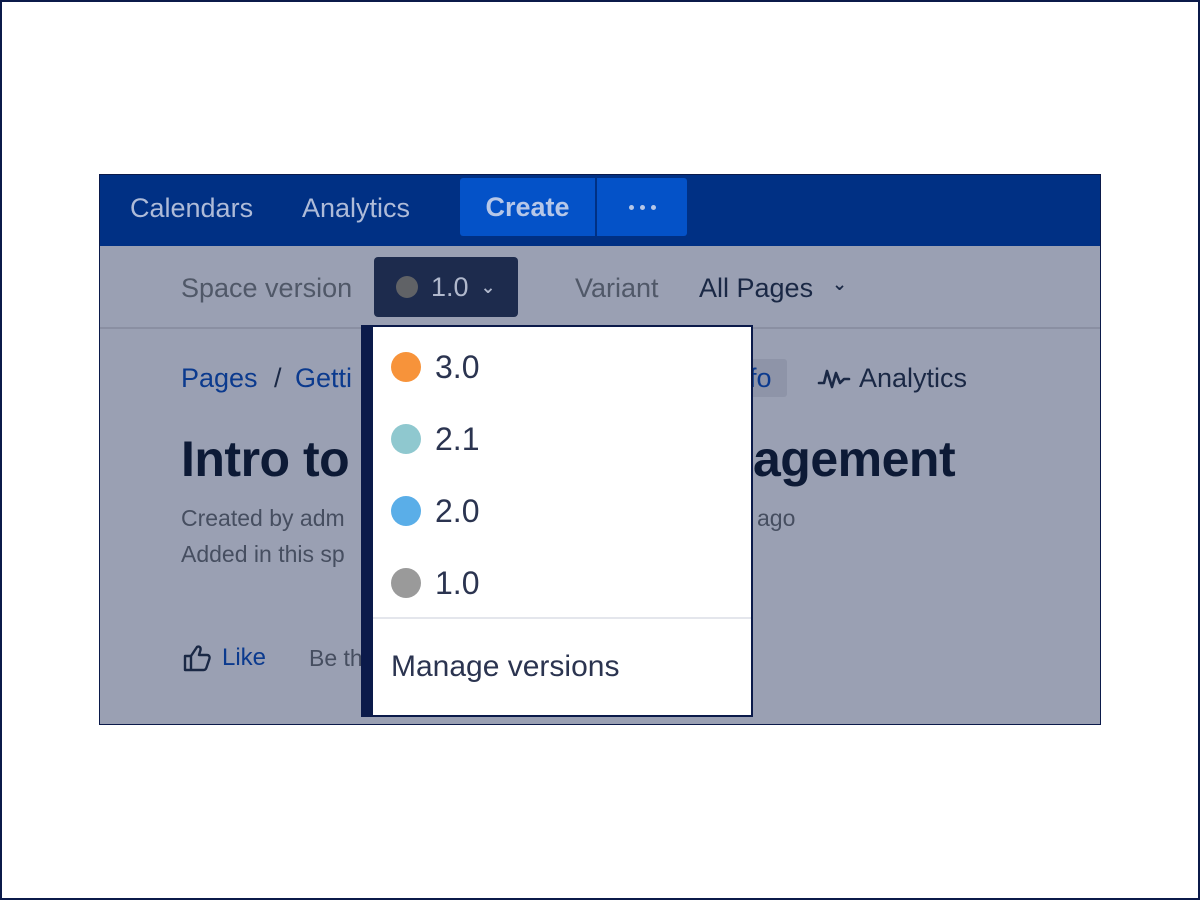 This screenshot has height=900, width=1200. I want to click on page-title-end: agement, so click(854, 459).